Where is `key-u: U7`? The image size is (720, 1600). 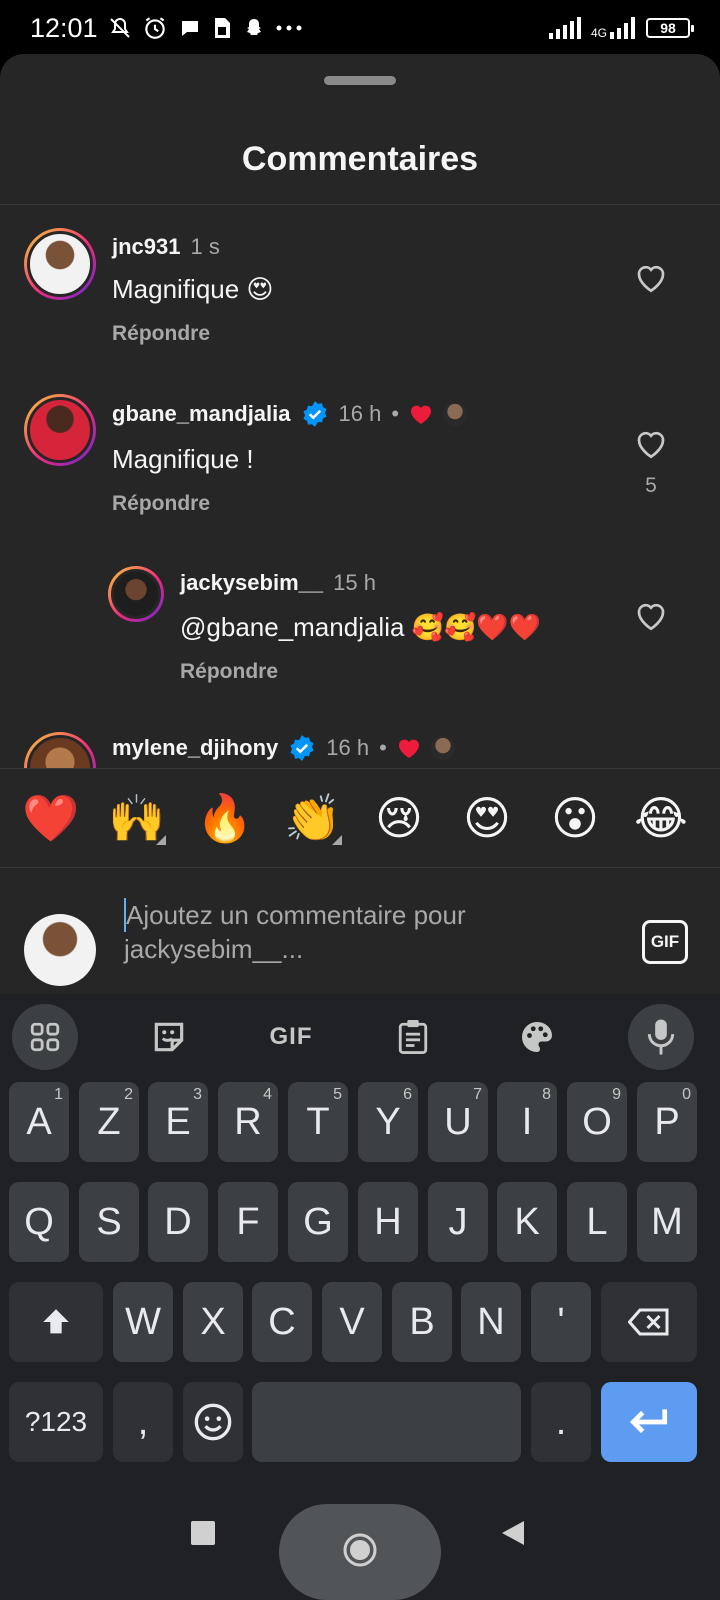 key-u: U7 is located at coordinates (458, 1122).